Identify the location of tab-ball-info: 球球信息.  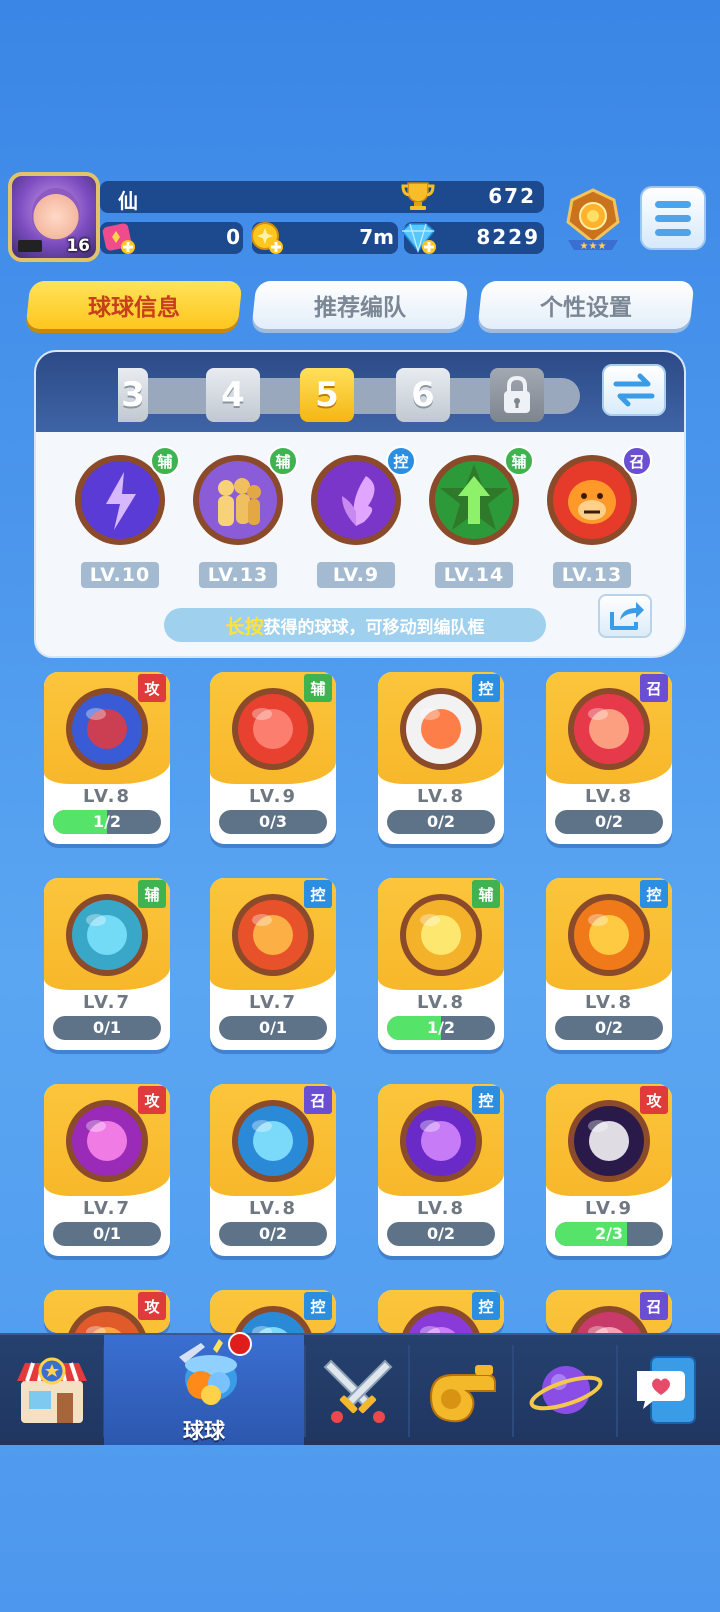
(134, 305).